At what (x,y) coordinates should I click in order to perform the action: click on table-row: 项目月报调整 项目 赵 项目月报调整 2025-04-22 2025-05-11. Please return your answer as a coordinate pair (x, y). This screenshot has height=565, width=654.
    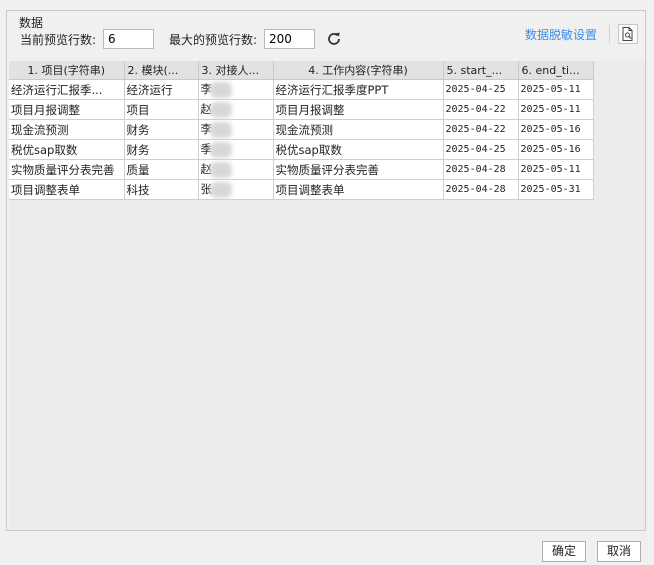
    Looking at the image, I should click on (301, 109).